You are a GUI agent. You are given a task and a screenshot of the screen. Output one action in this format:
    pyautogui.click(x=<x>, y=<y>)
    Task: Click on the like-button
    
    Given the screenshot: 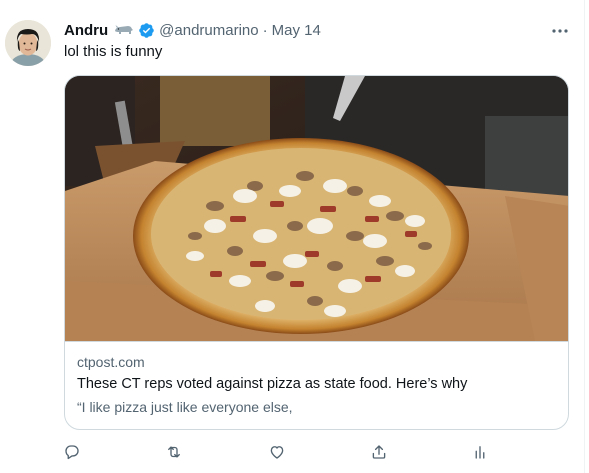 What is the action you would take?
    pyautogui.click(x=277, y=452)
    